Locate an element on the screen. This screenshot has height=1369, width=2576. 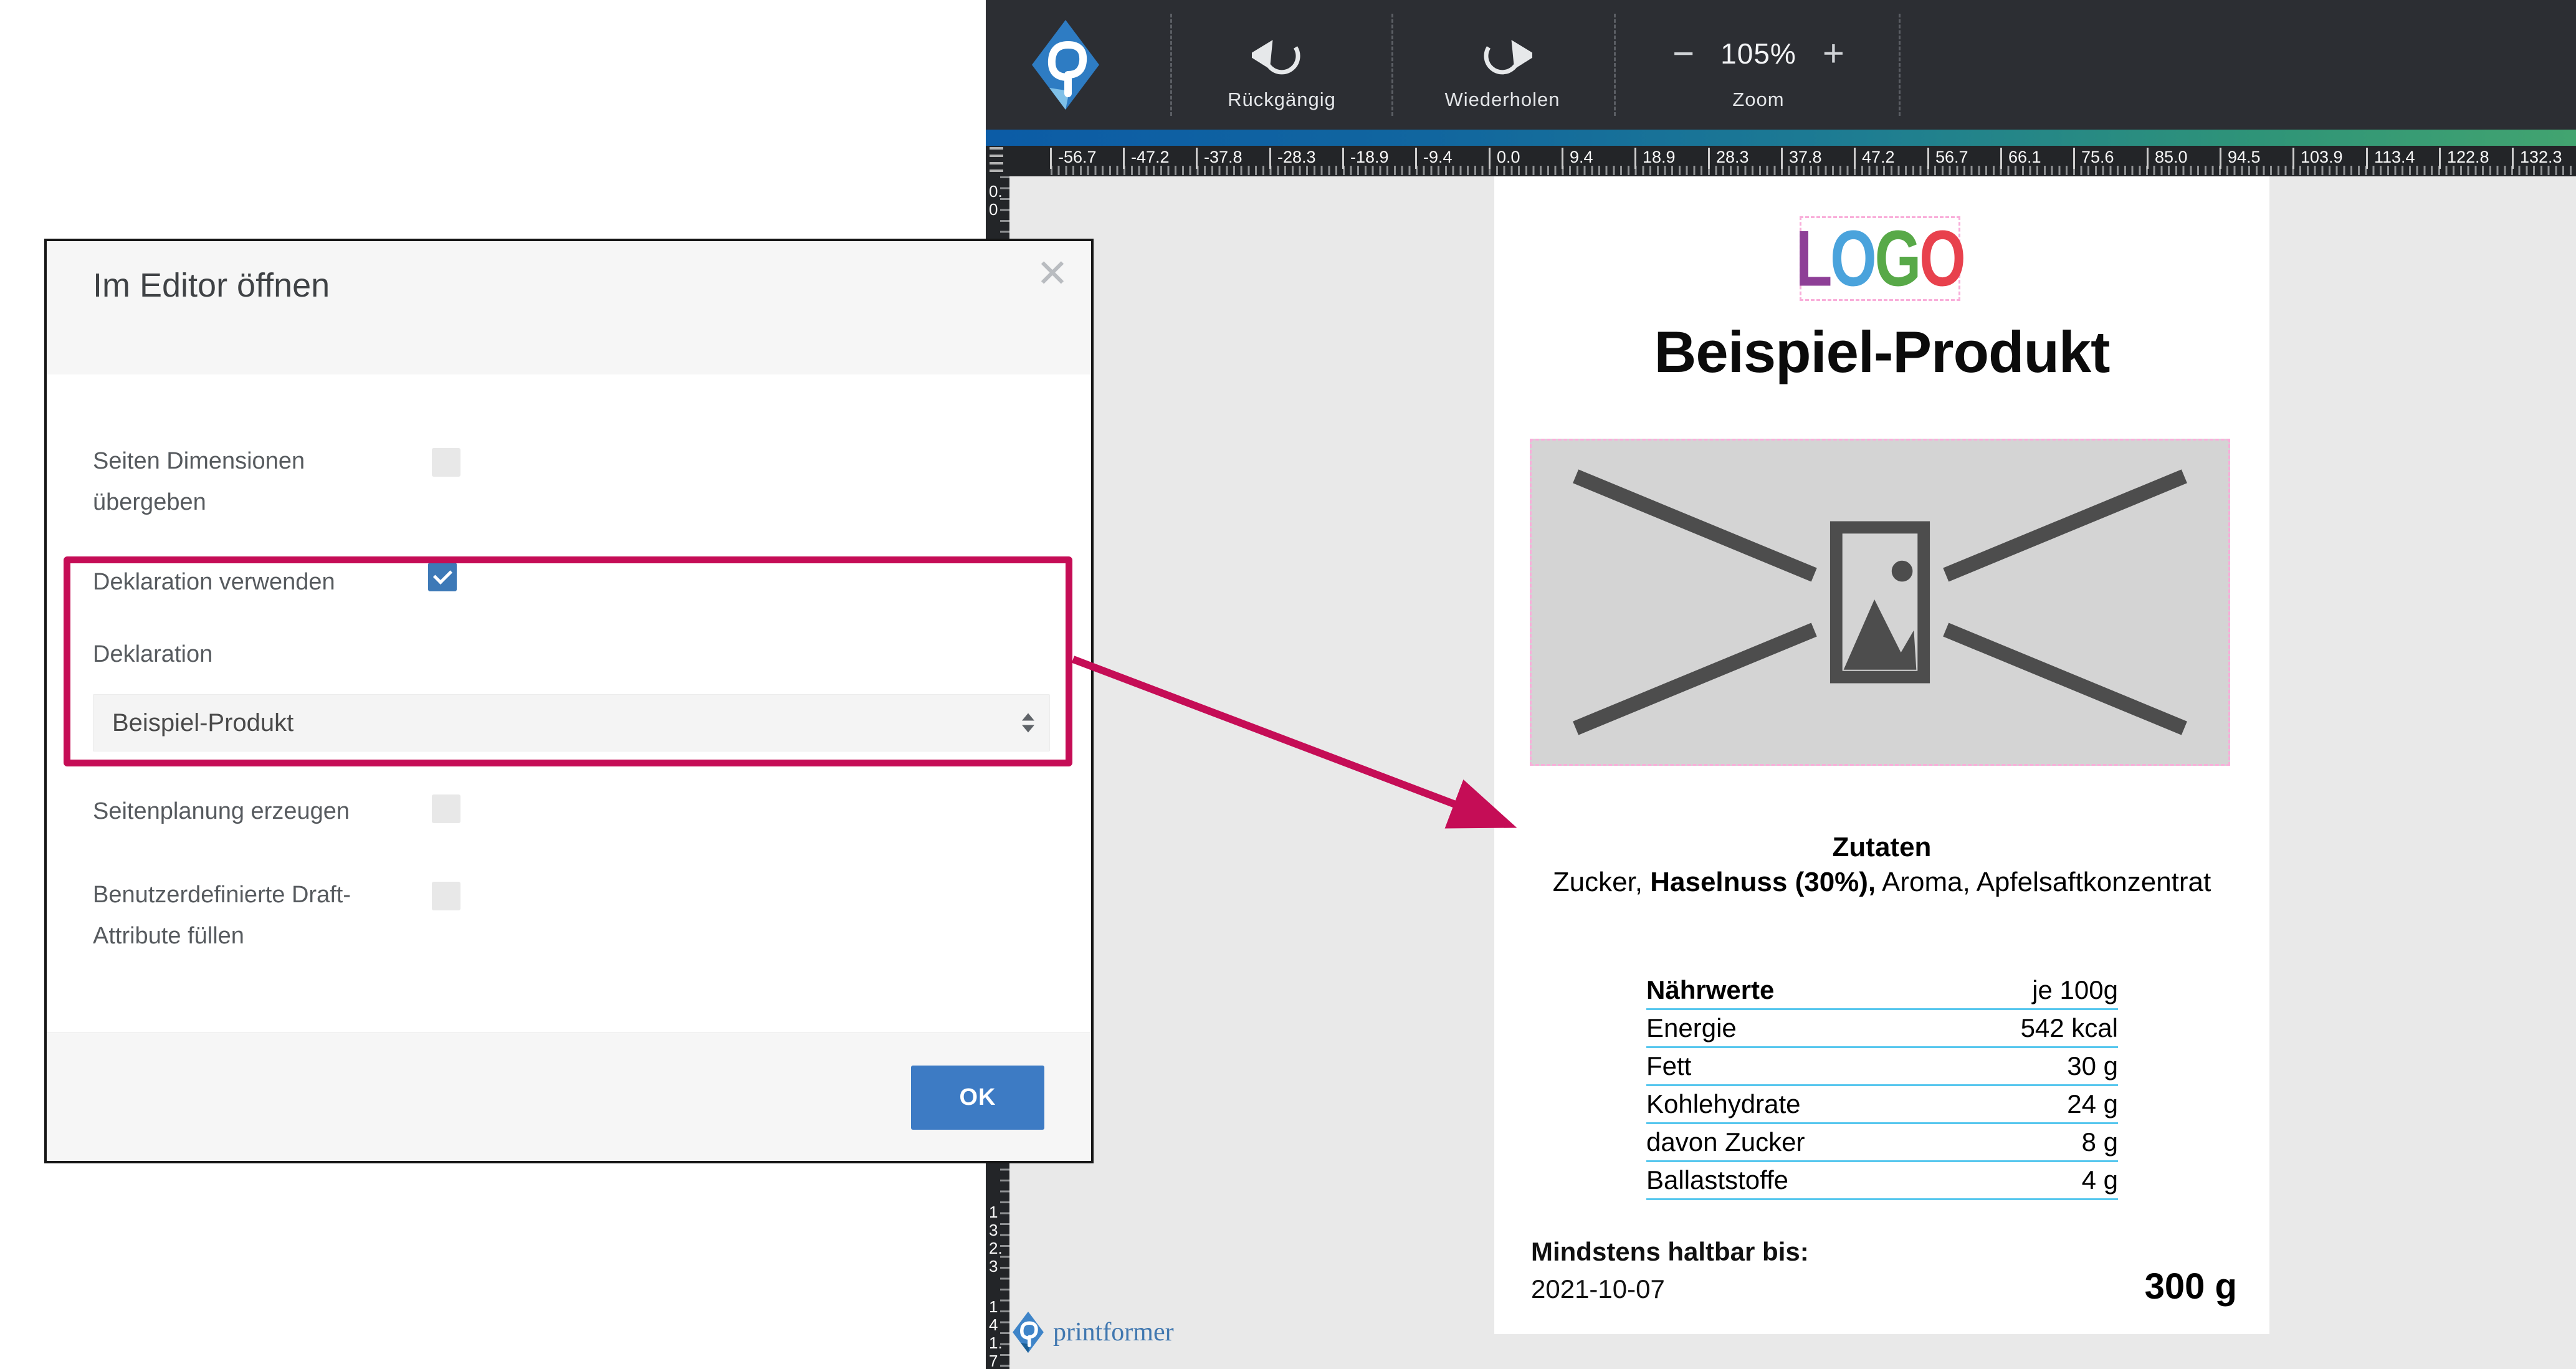
zoom-control: − 105% + Zoom is located at coordinates (1758, 67).